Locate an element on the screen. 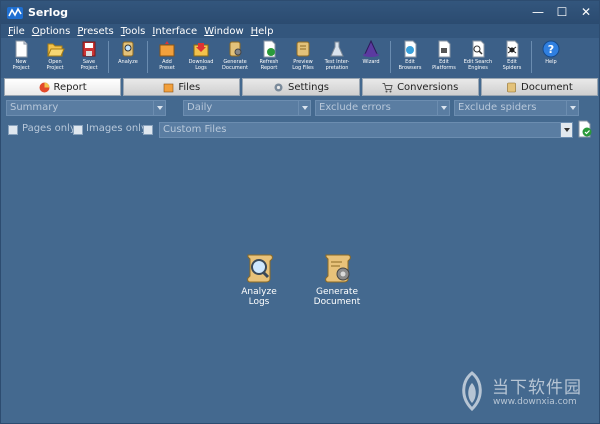 Image resolution: width=600 pixels, height=424 pixels. generate-document-icon is located at coordinates (235, 49).